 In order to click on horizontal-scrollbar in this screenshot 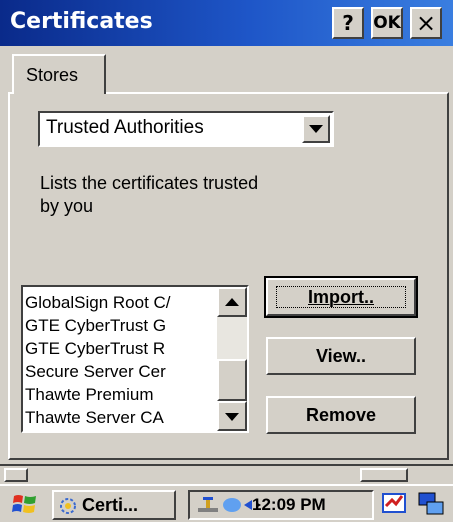, I will do `click(226, 475)`.